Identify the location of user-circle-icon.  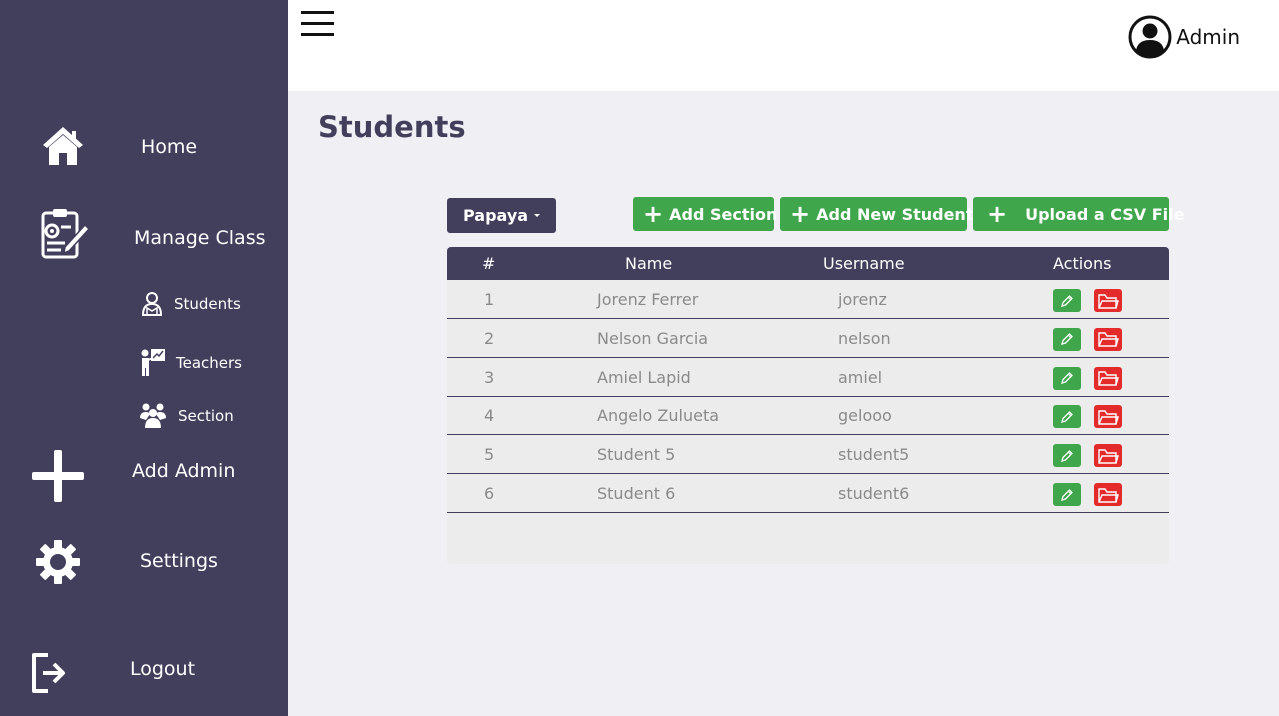
(1150, 37).